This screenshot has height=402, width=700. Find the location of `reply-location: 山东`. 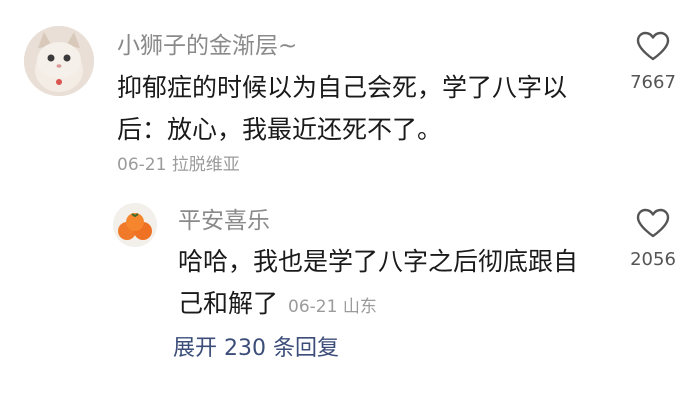

reply-location: 山东 is located at coordinates (359, 307).